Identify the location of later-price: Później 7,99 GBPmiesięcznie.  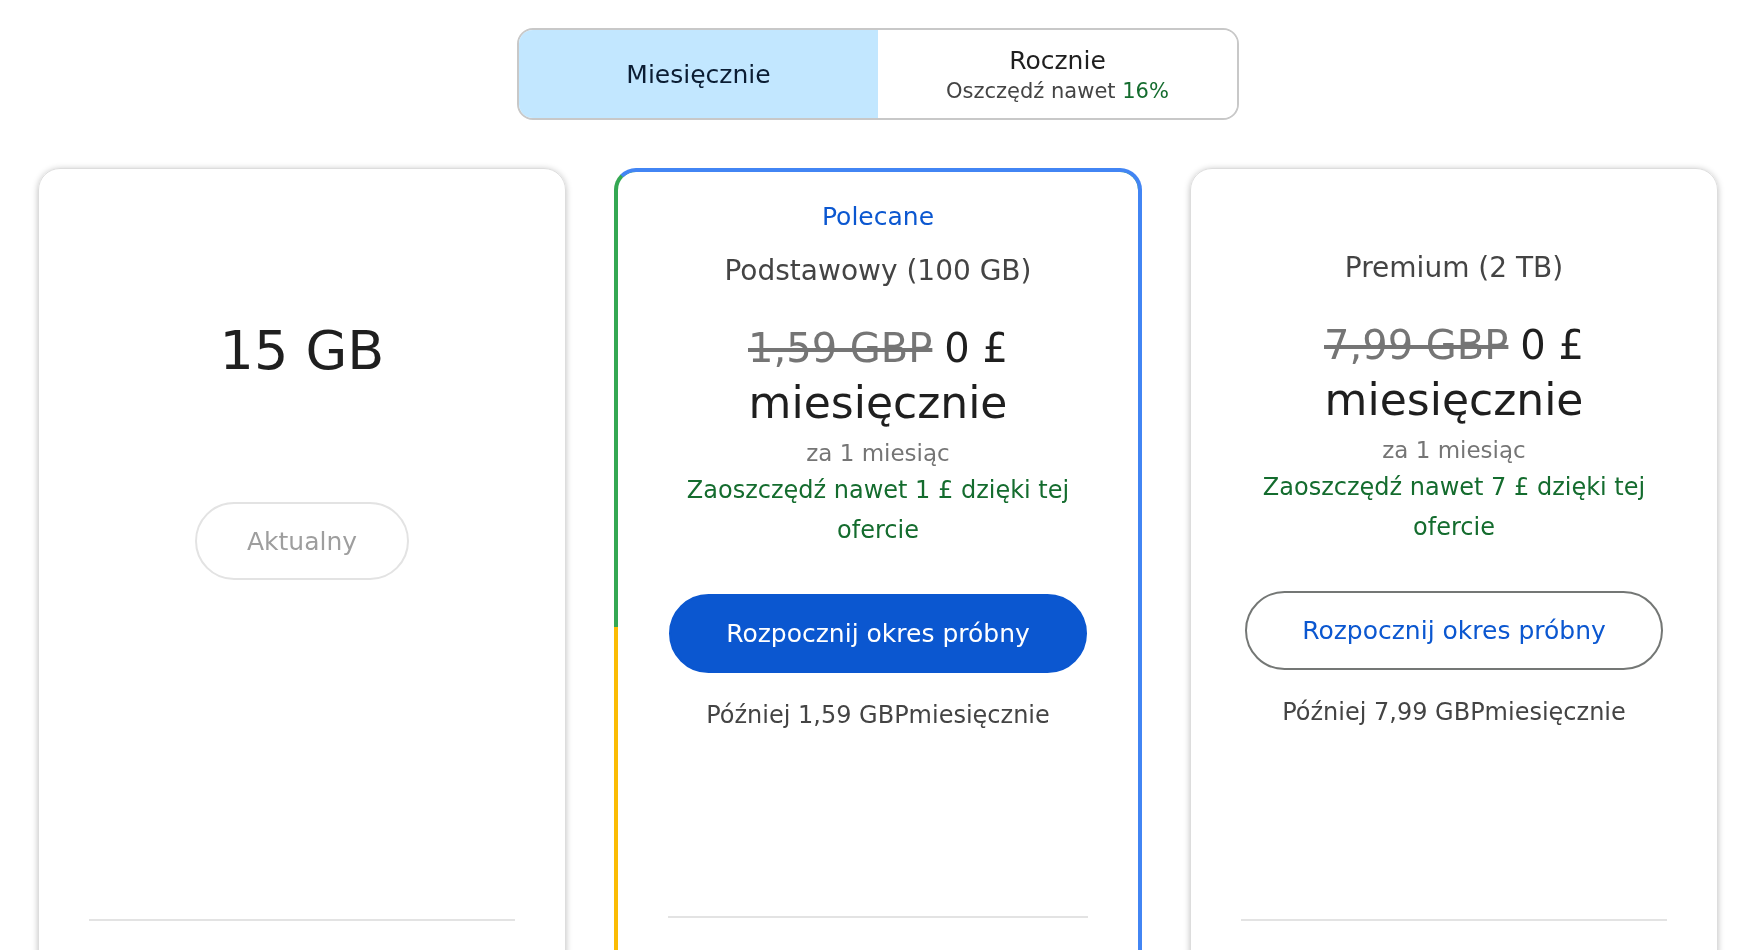
(1454, 712).